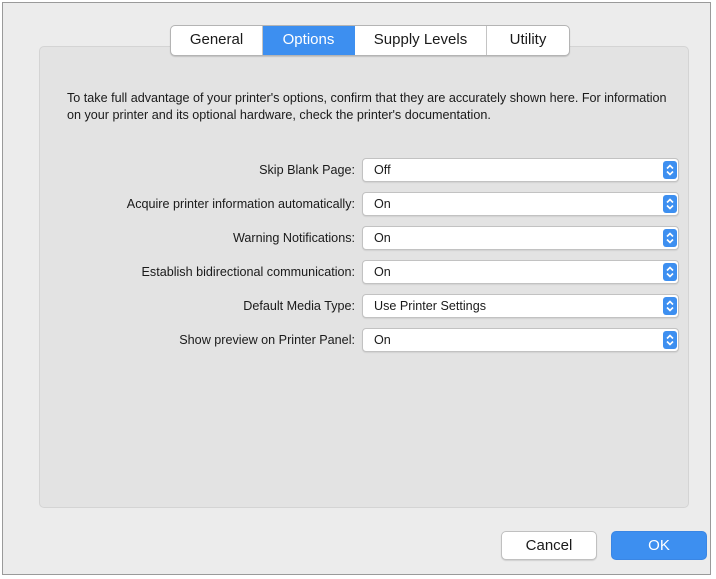  Describe the element at coordinates (520, 204) in the screenshot. I see `acquire-printer-info-select: On` at that location.